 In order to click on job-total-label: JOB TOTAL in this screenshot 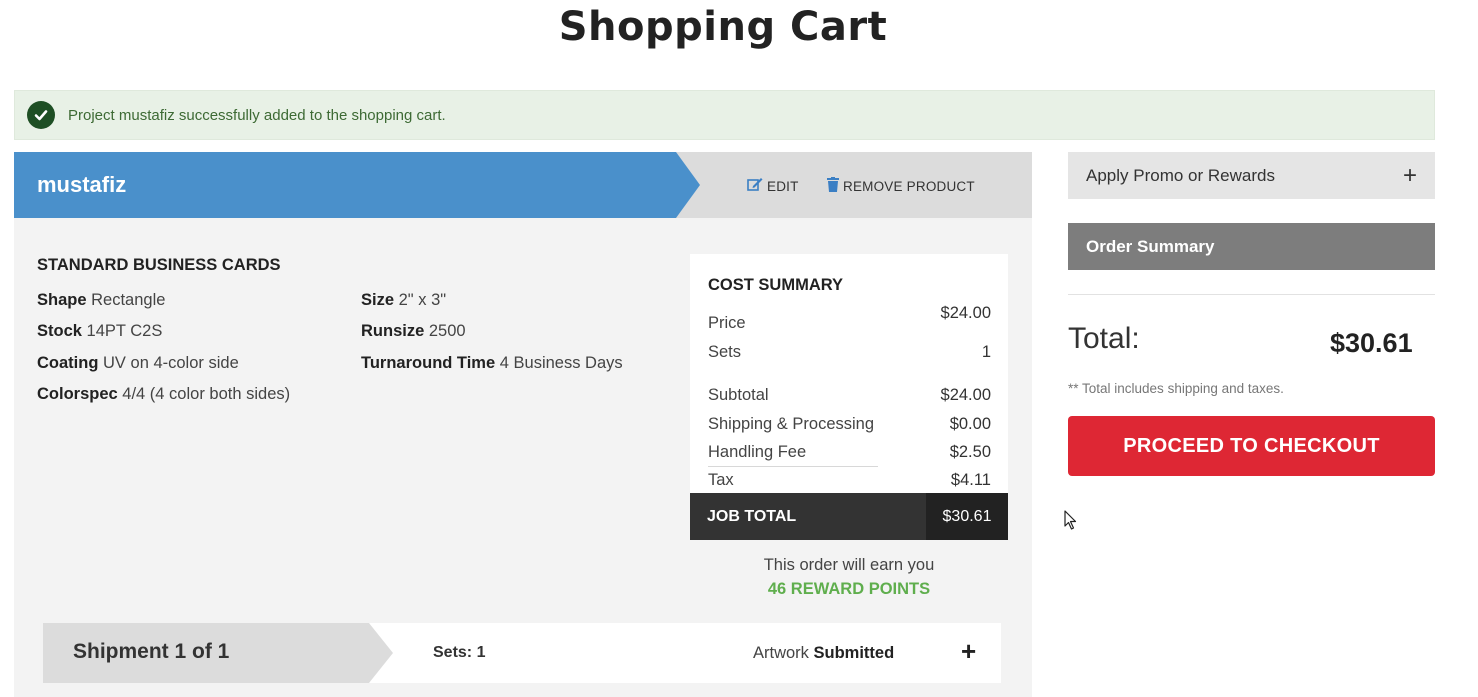, I will do `click(752, 516)`.